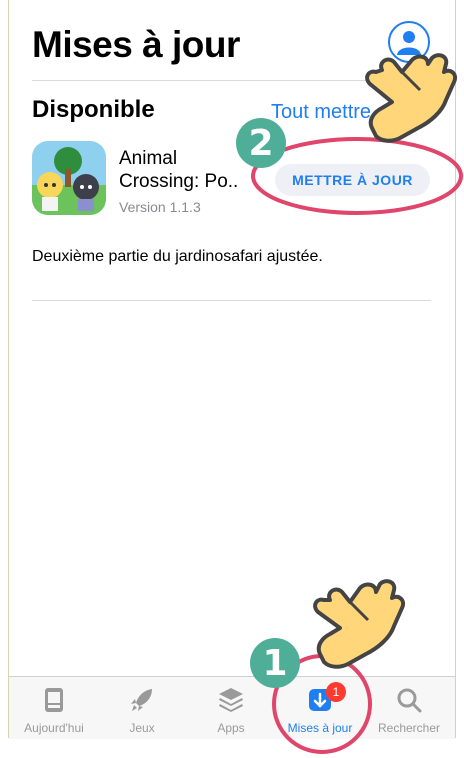  Describe the element at coordinates (142, 728) in the screenshot. I see `tab-label: Jeux` at that location.